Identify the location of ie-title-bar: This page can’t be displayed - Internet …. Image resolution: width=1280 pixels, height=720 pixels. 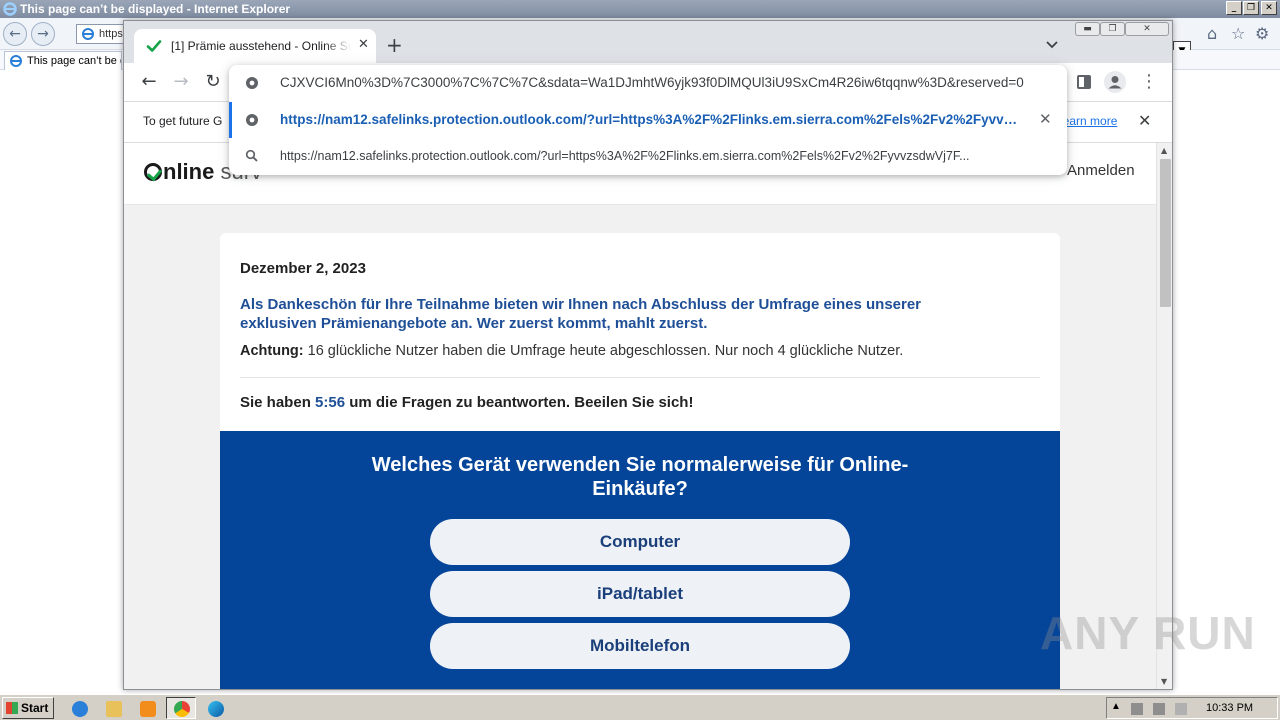
(640, 9).